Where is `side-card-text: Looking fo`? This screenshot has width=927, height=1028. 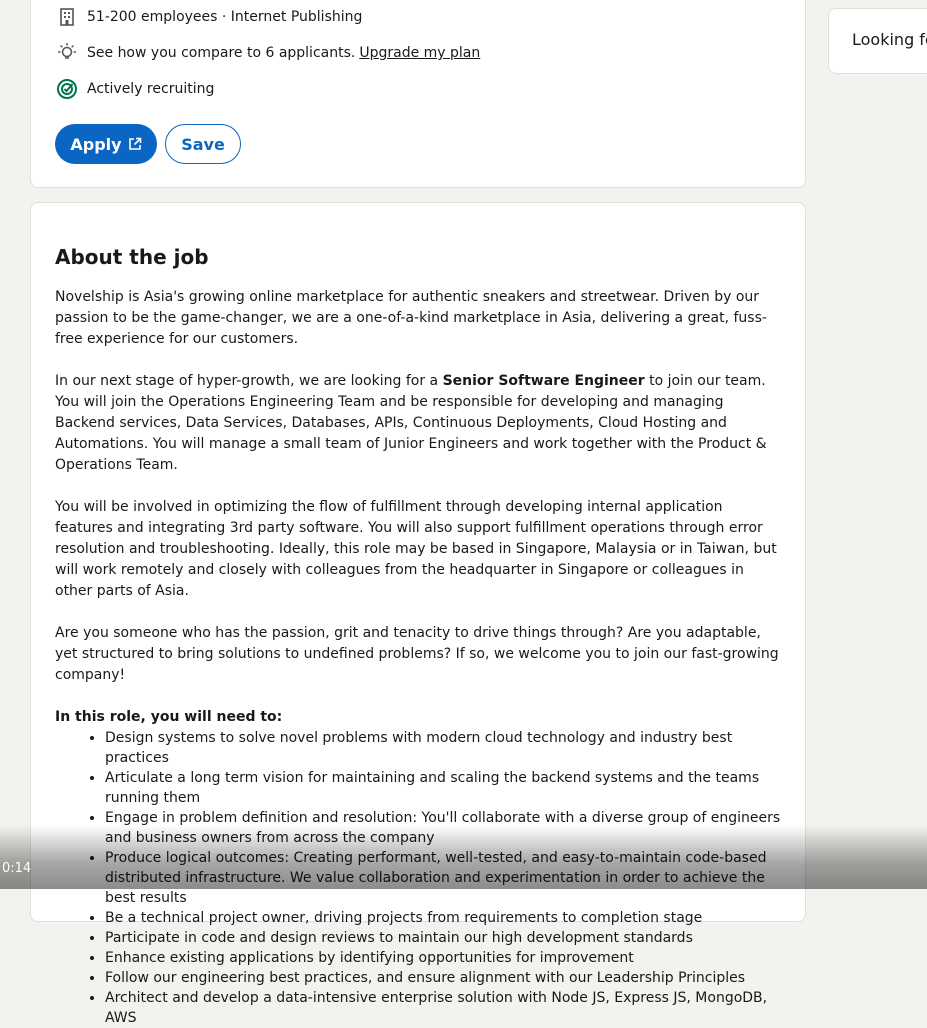 side-card-text: Looking fo is located at coordinates (889, 39).